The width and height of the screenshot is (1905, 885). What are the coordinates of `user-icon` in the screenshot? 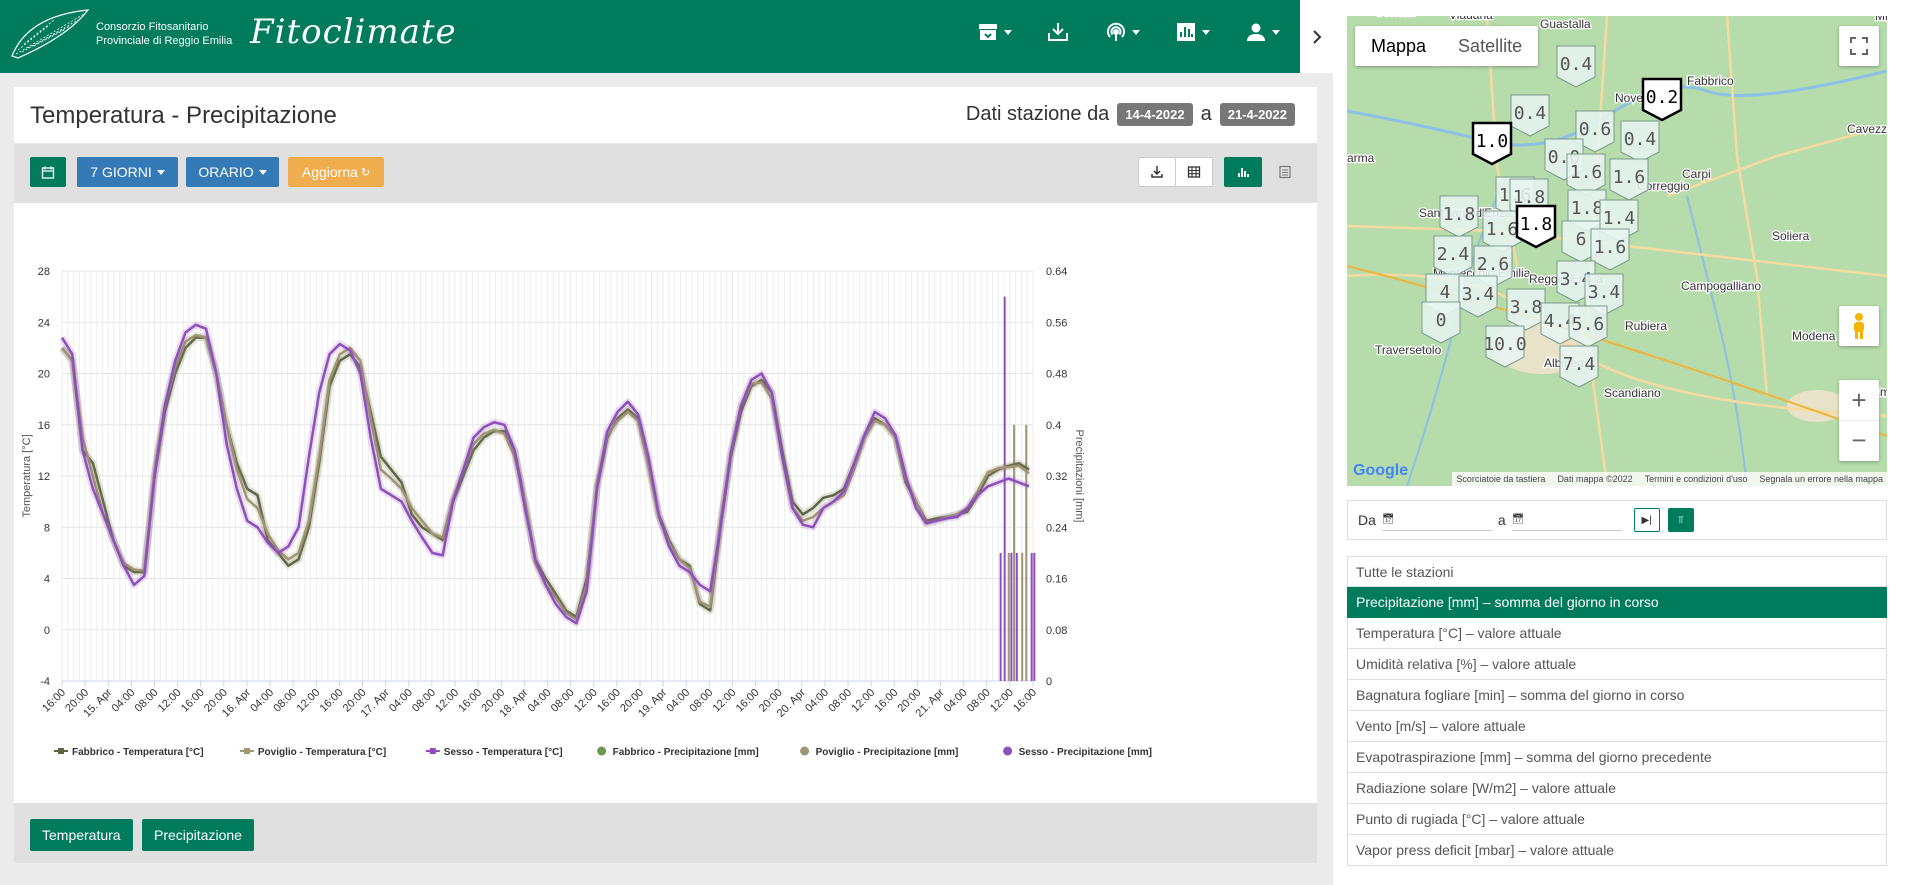 It's located at (1256, 32).